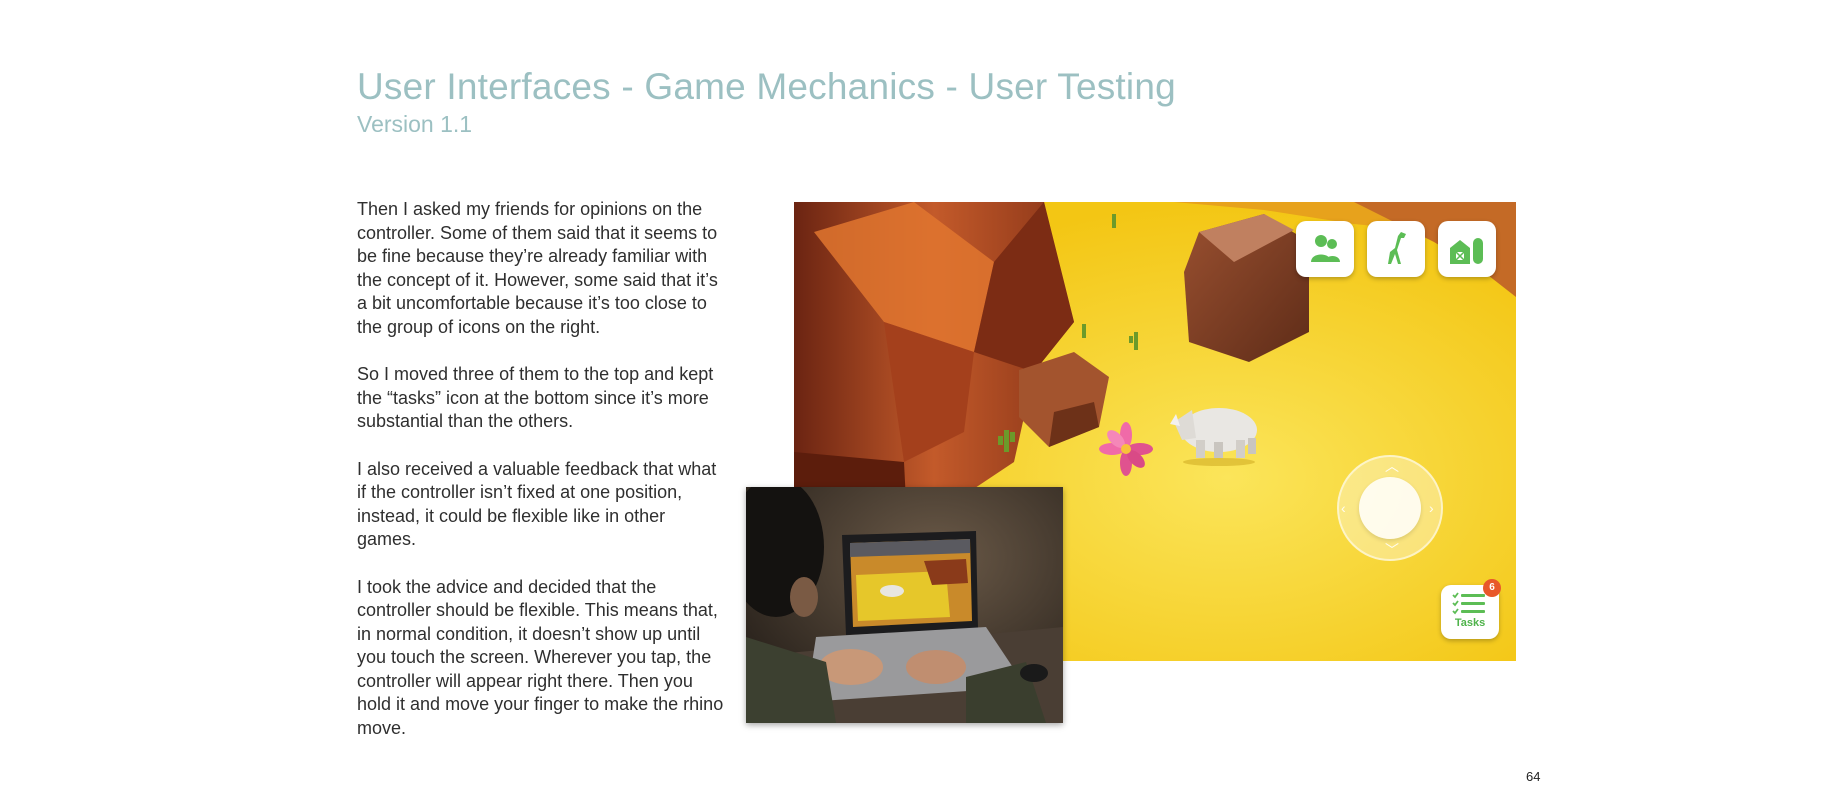  I want to click on chevron-right-icon: ›, so click(1431, 508).